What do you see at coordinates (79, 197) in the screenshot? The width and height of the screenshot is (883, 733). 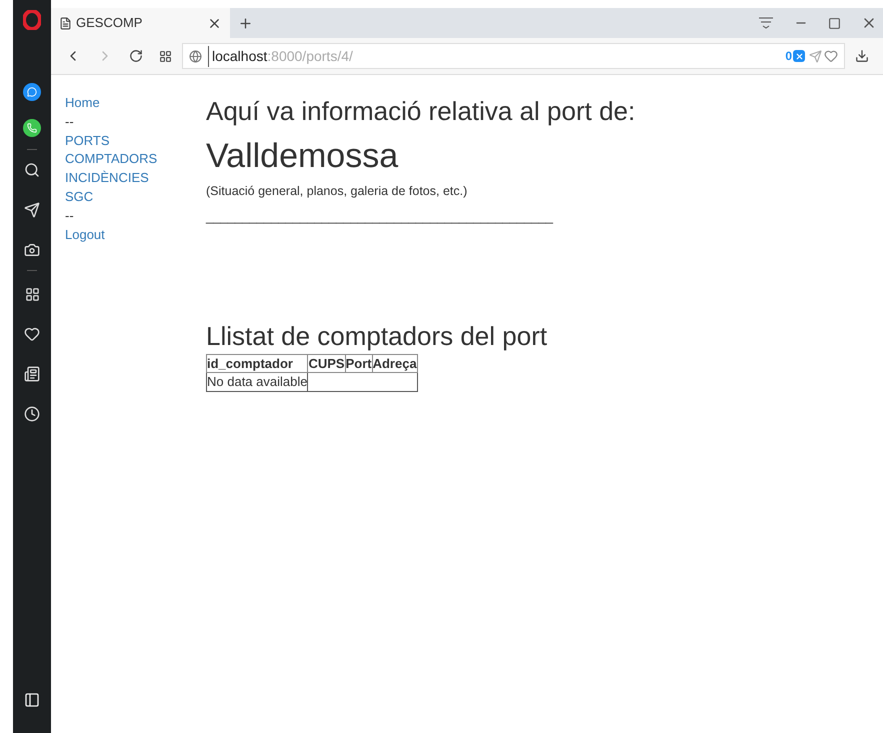 I see `nav-link: SGC` at bounding box center [79, 197].